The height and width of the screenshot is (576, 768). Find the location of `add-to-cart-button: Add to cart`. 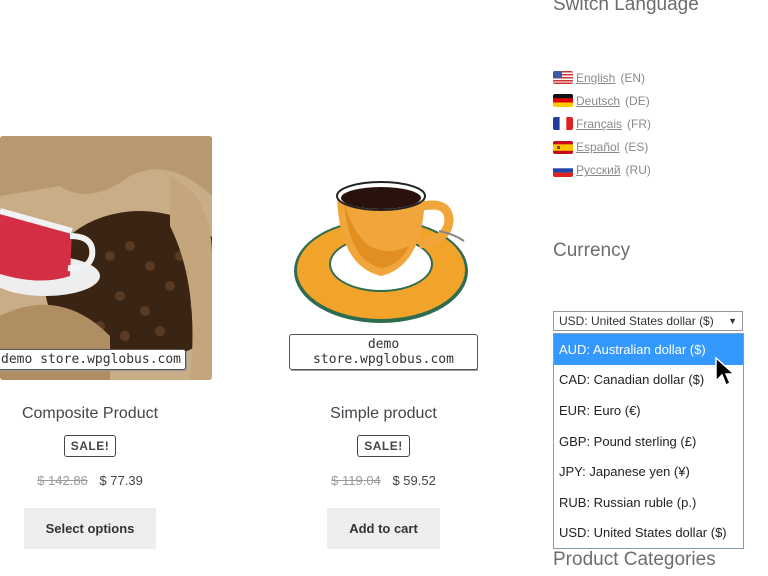

add-to-cart-button: Add to cart is located at coordinates (383, 528).